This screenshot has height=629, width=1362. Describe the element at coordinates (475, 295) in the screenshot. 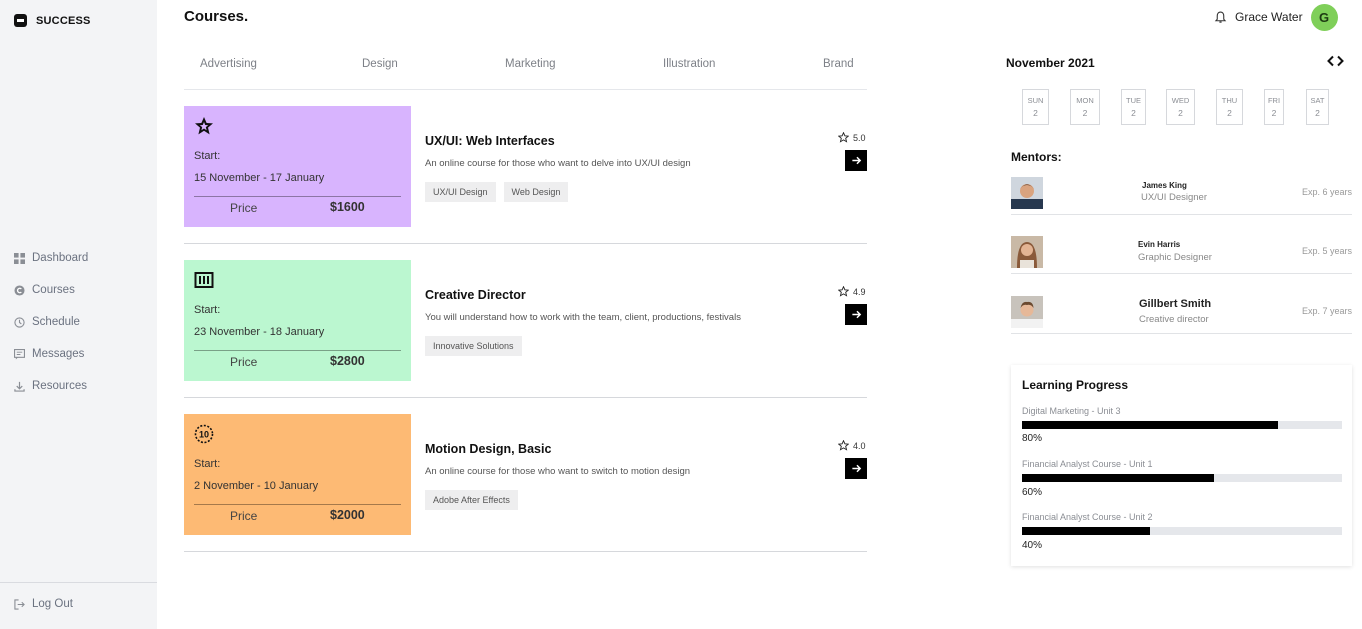

I see `course-title: Creative Director` at that location.